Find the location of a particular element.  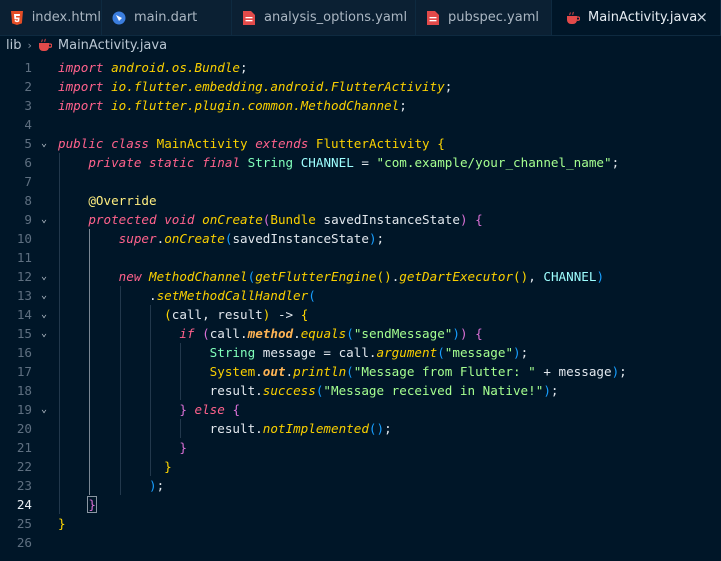

code-line: 20 result.notImplemented(); is located at coordinates (360, 428).